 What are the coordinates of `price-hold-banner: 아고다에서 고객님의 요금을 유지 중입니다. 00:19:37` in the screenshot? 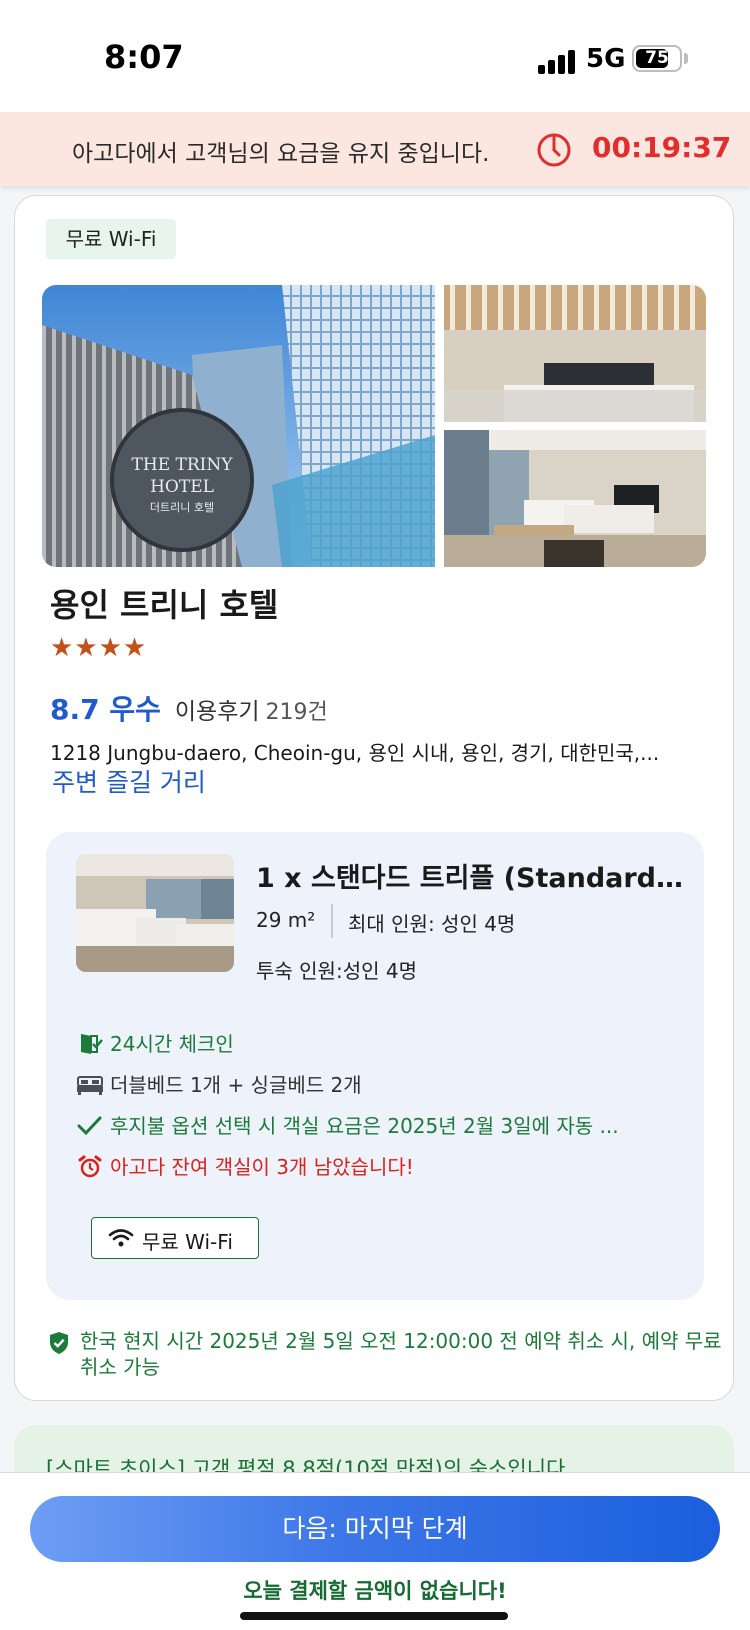 It's located at (375, 149).